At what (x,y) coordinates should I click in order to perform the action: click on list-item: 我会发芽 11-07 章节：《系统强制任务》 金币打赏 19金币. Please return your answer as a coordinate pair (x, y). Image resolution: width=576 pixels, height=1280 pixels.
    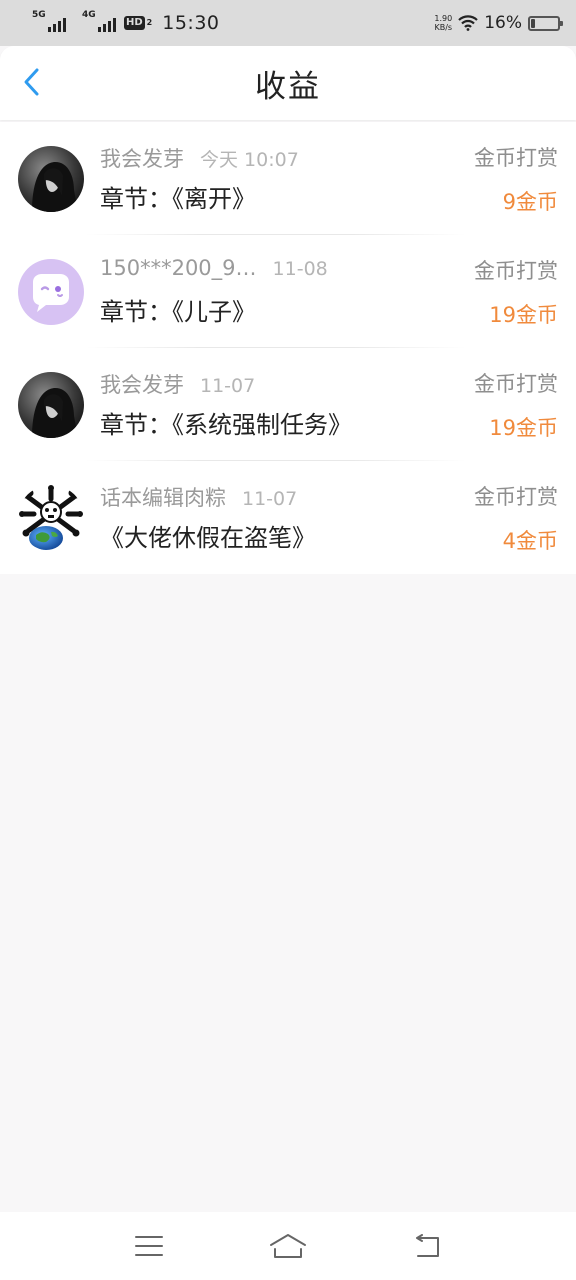
    Looking at the image, I should click on (288, 404).